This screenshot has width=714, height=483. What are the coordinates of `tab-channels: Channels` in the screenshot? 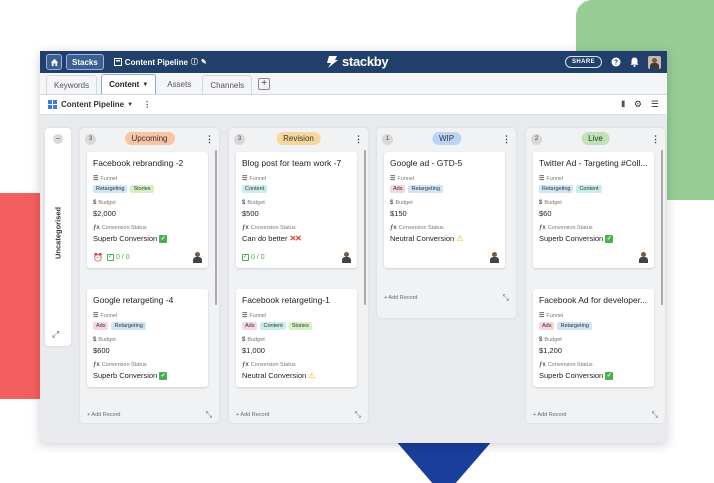 It's located at (227, 84).